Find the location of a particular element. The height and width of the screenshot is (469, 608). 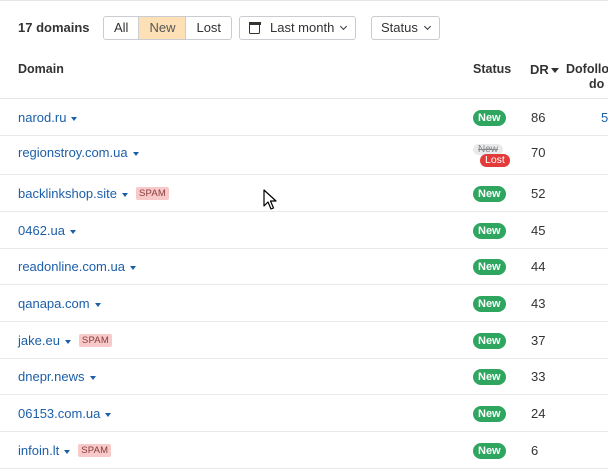

domain-link: 06153.com.ua is located at coordinates (65, 413).